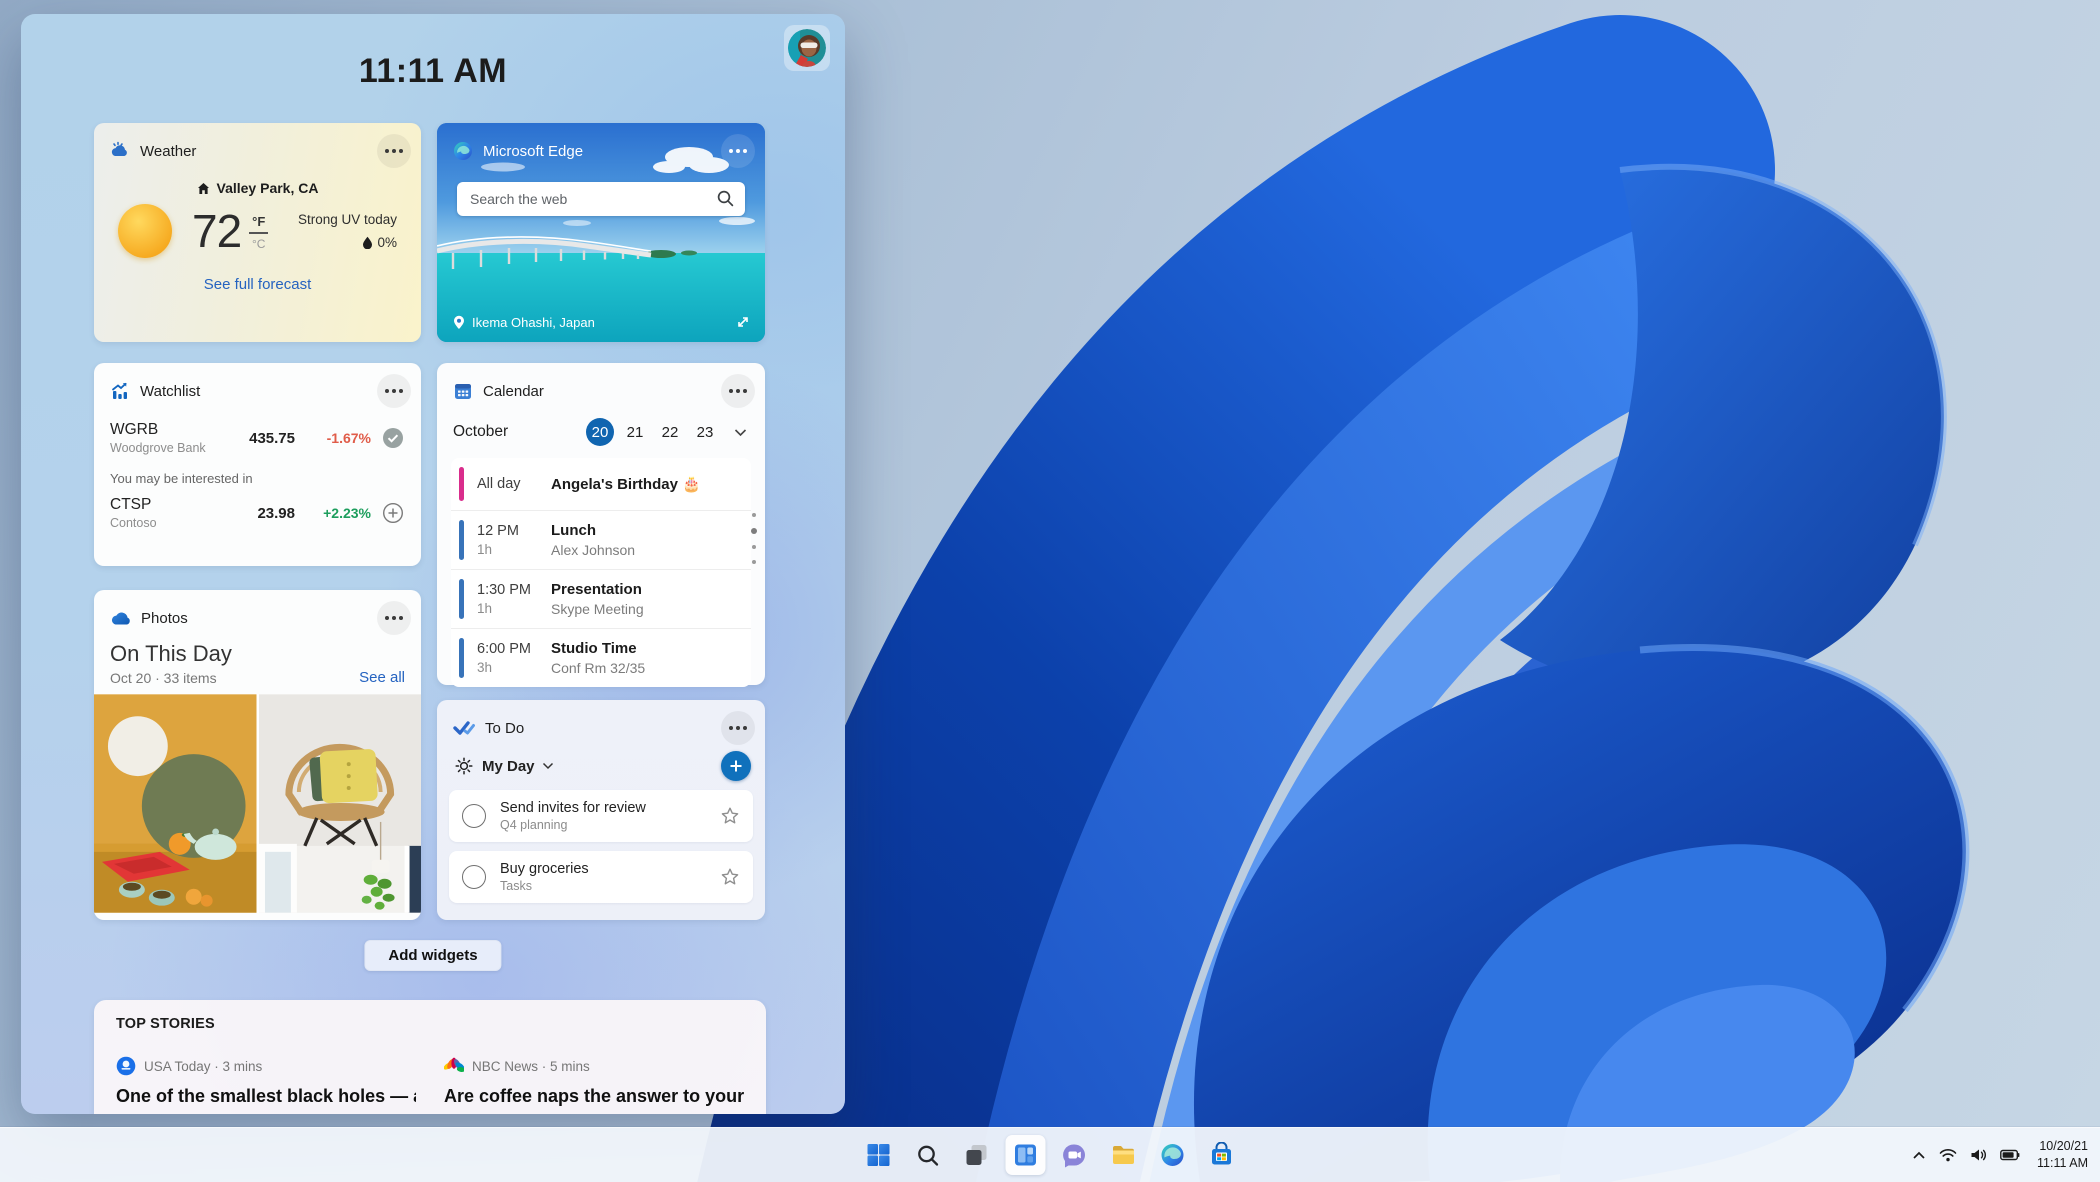 This screenshot has height=1182, width=2100. What do you see at coordinates (485, 549) in the screenshot?
I see `event-duration: 1h` at bounding box center [485, 549].